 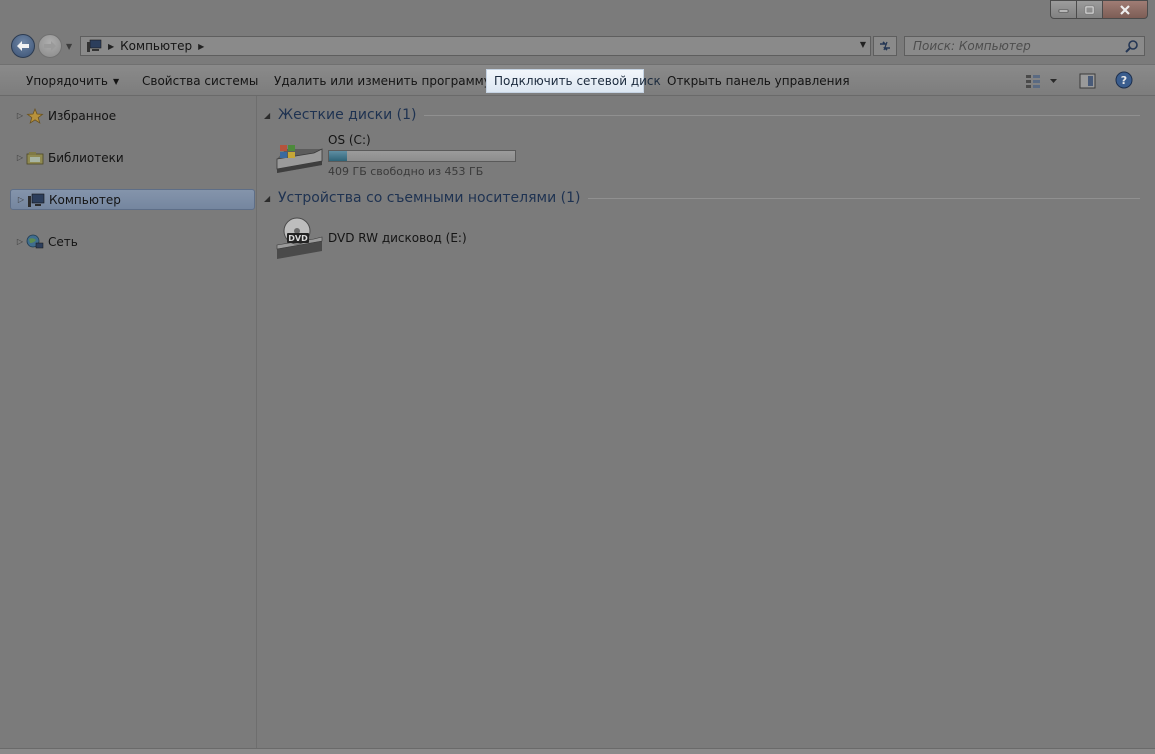 I want to click on minimize-button, so click(x=1063, y=9).